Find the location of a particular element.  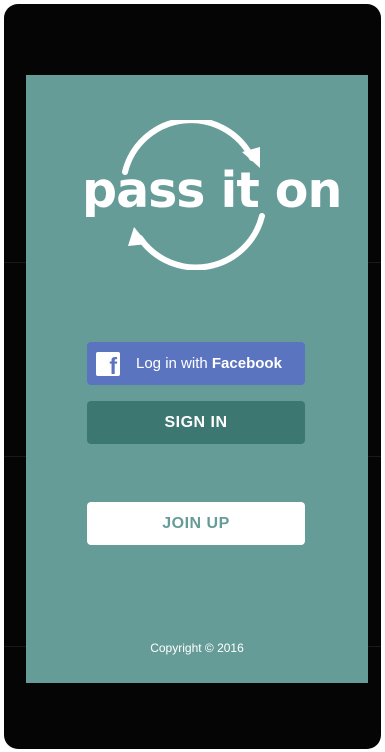

sign-in-button: SIGN IN is located at coordinates (196, 422).